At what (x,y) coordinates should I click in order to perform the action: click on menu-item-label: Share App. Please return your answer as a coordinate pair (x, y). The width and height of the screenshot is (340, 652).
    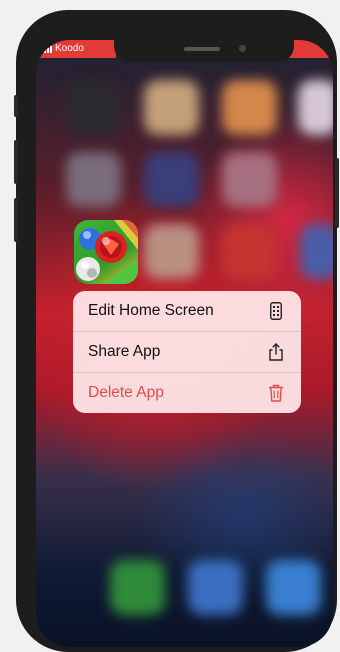
    Looking at the image, I should click on (124, 352).